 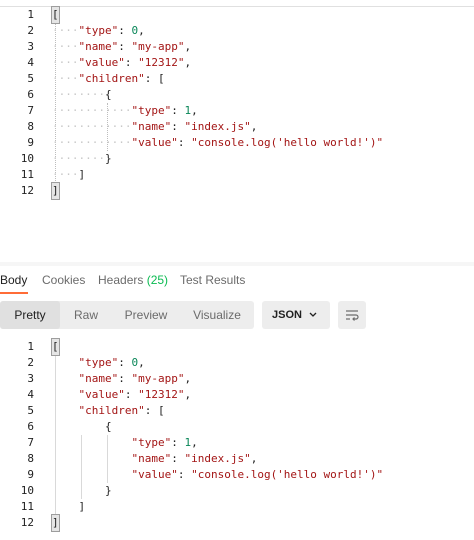 What do you see at coordinates (313, 314) in the screenshot?
I see `chevron-down-icon` at bounding box center [313, 314].